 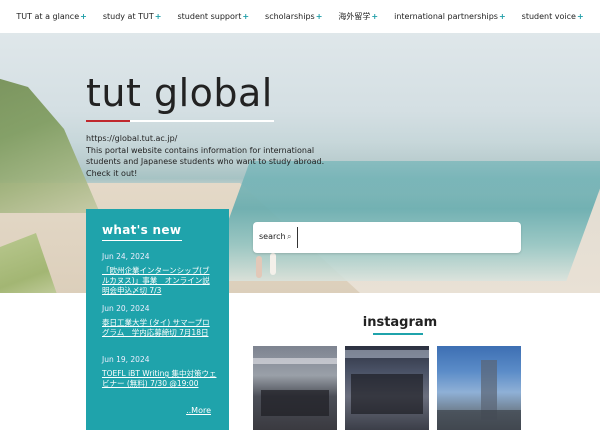 What do you see at coordinates (354, 16) in the screenshot?
I see `nav-item-label: 海外留学` at bounding box center [354, 16].